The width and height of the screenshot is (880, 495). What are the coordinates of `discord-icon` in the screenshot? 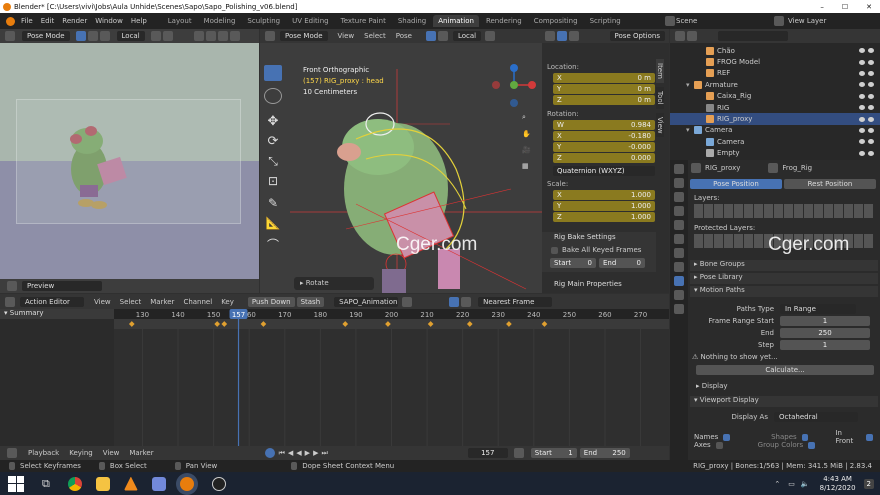 It's located at (158, 483).